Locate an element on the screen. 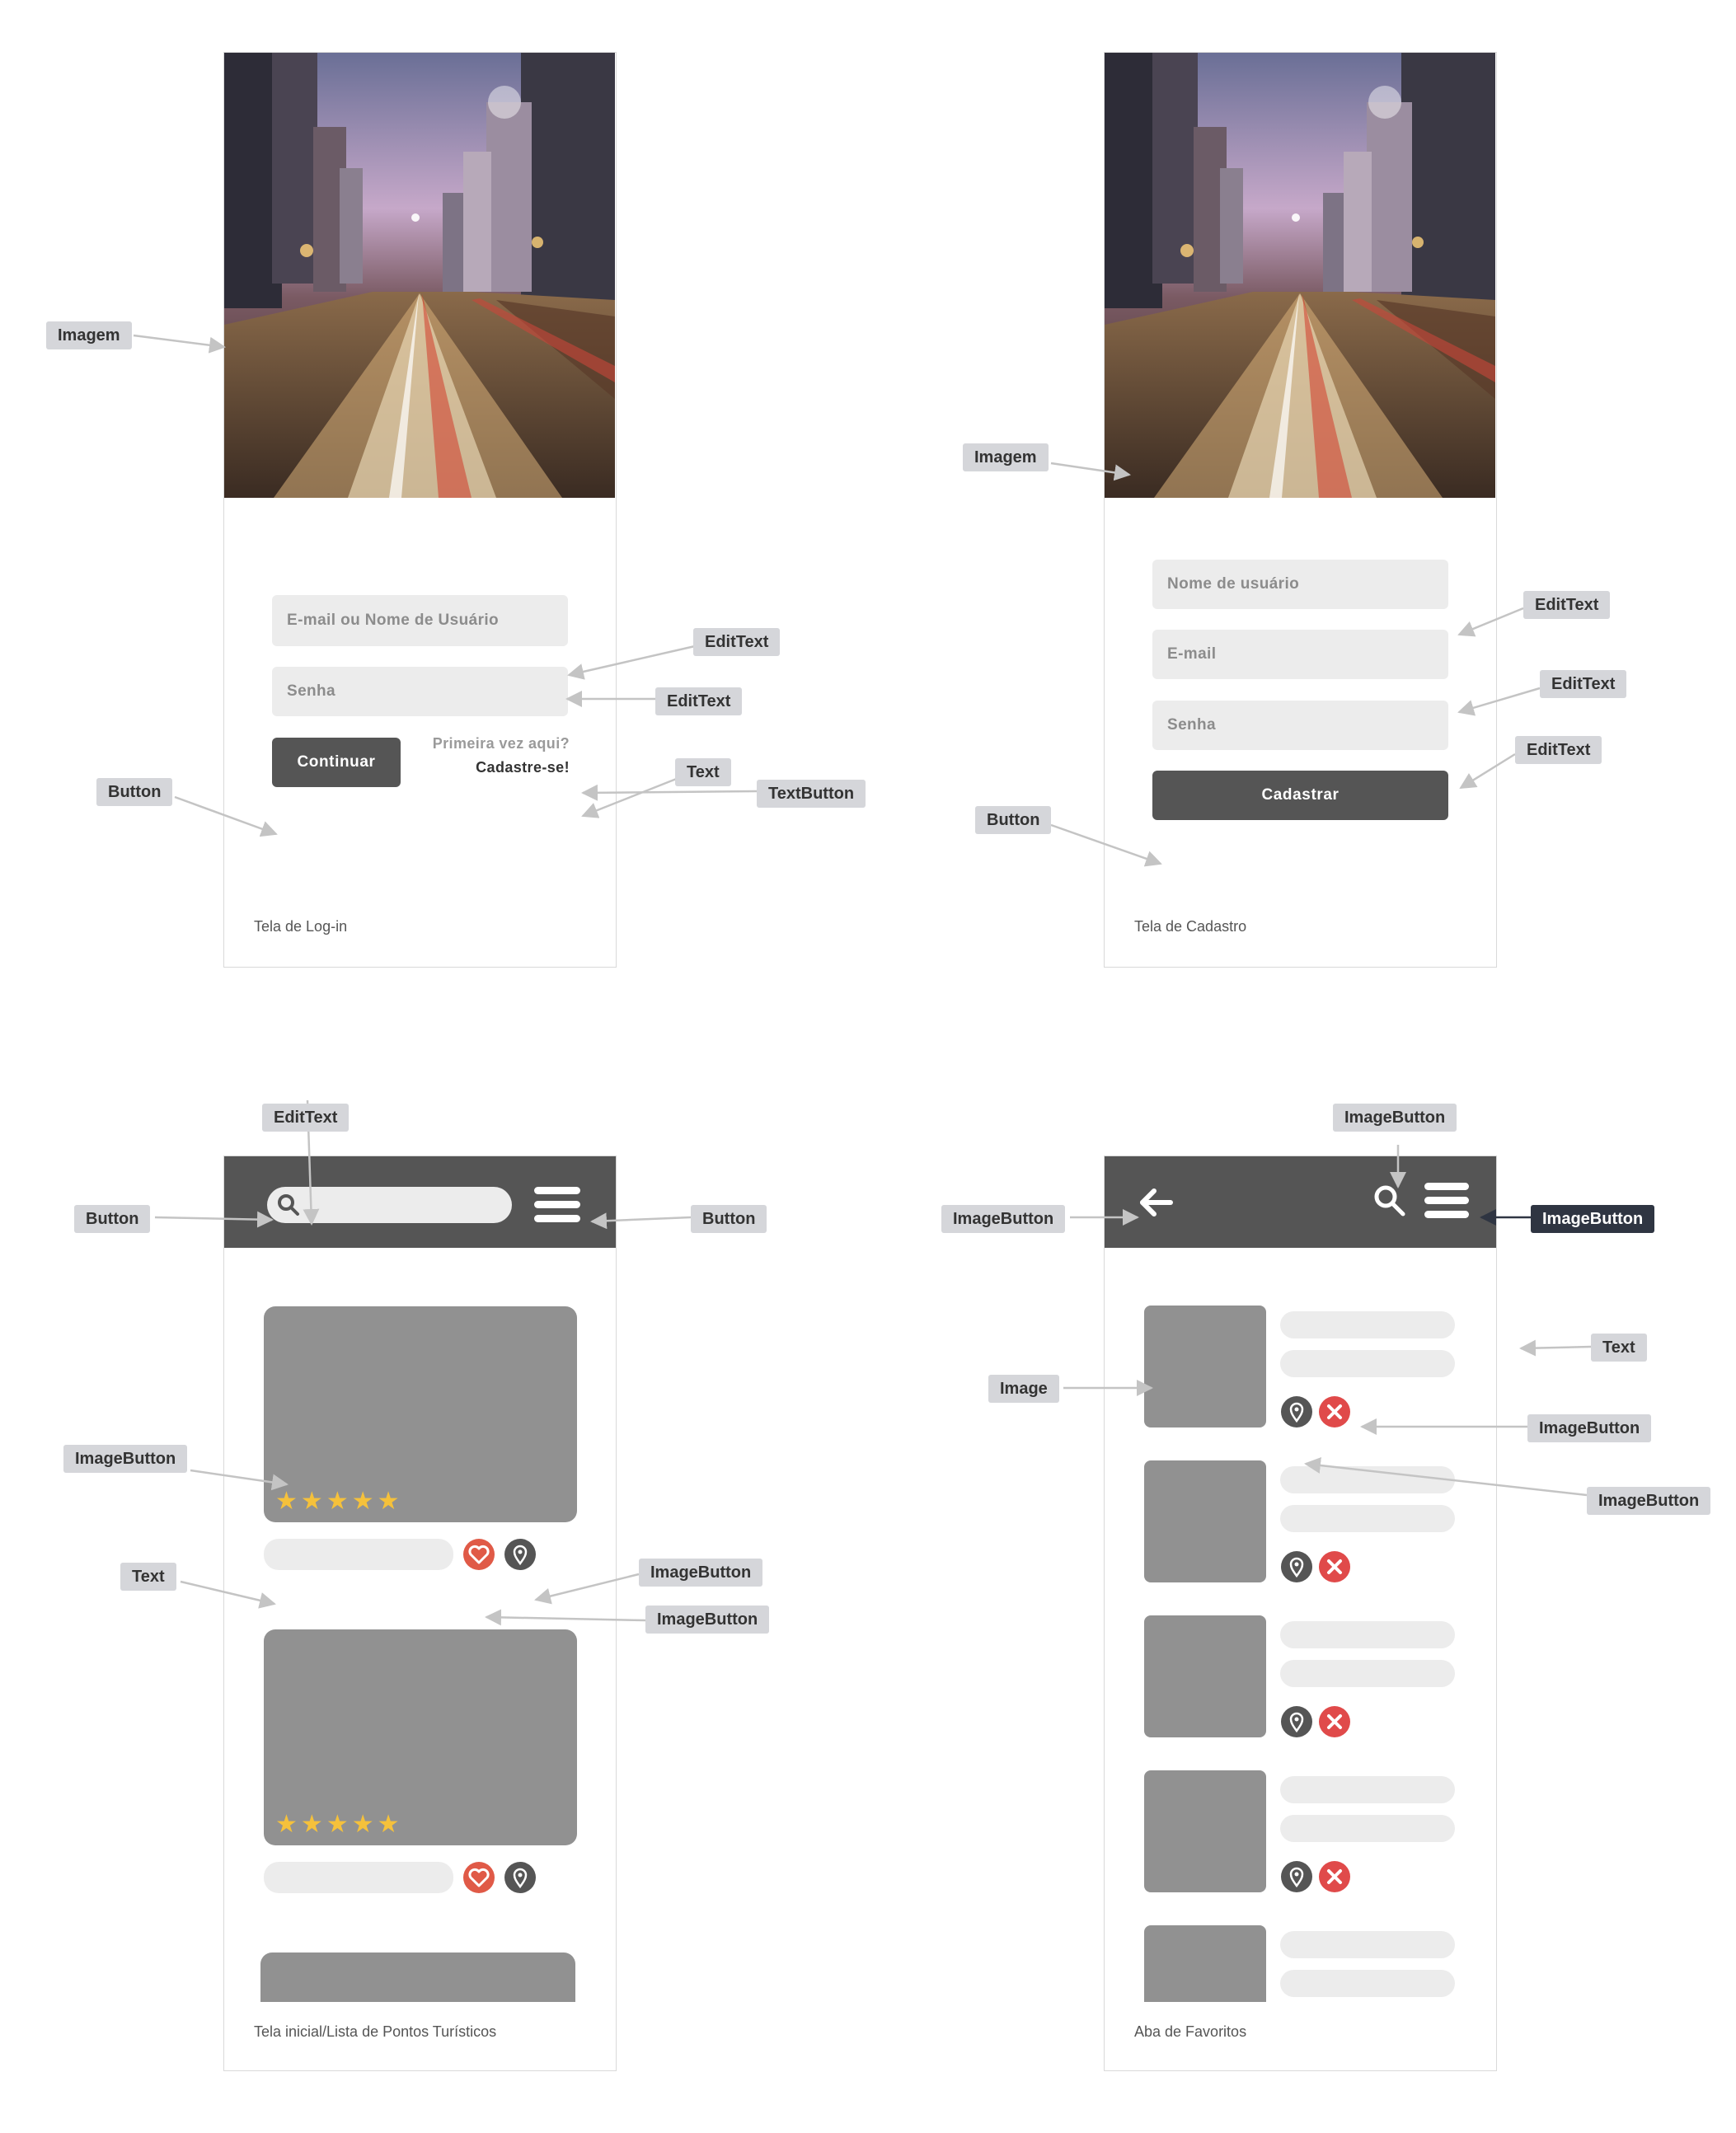  annotation-tag: TextButton is located at coordinates (811, 794).